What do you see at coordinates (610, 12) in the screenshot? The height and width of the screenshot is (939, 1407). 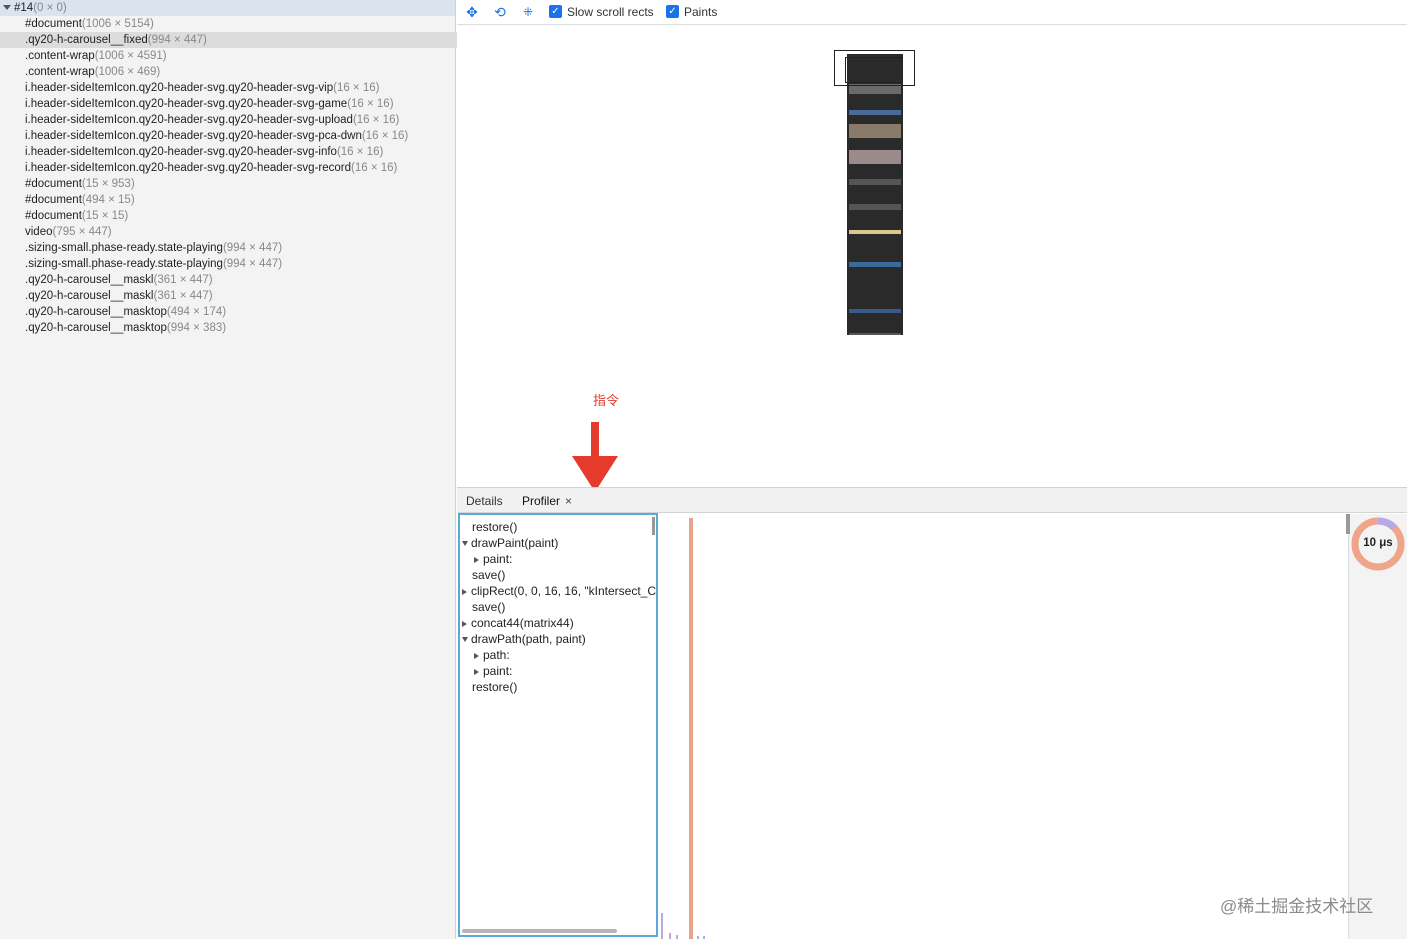 I see `slow-scroll-rects-label: Slow scroll rects` at bounding box center [610, 12].